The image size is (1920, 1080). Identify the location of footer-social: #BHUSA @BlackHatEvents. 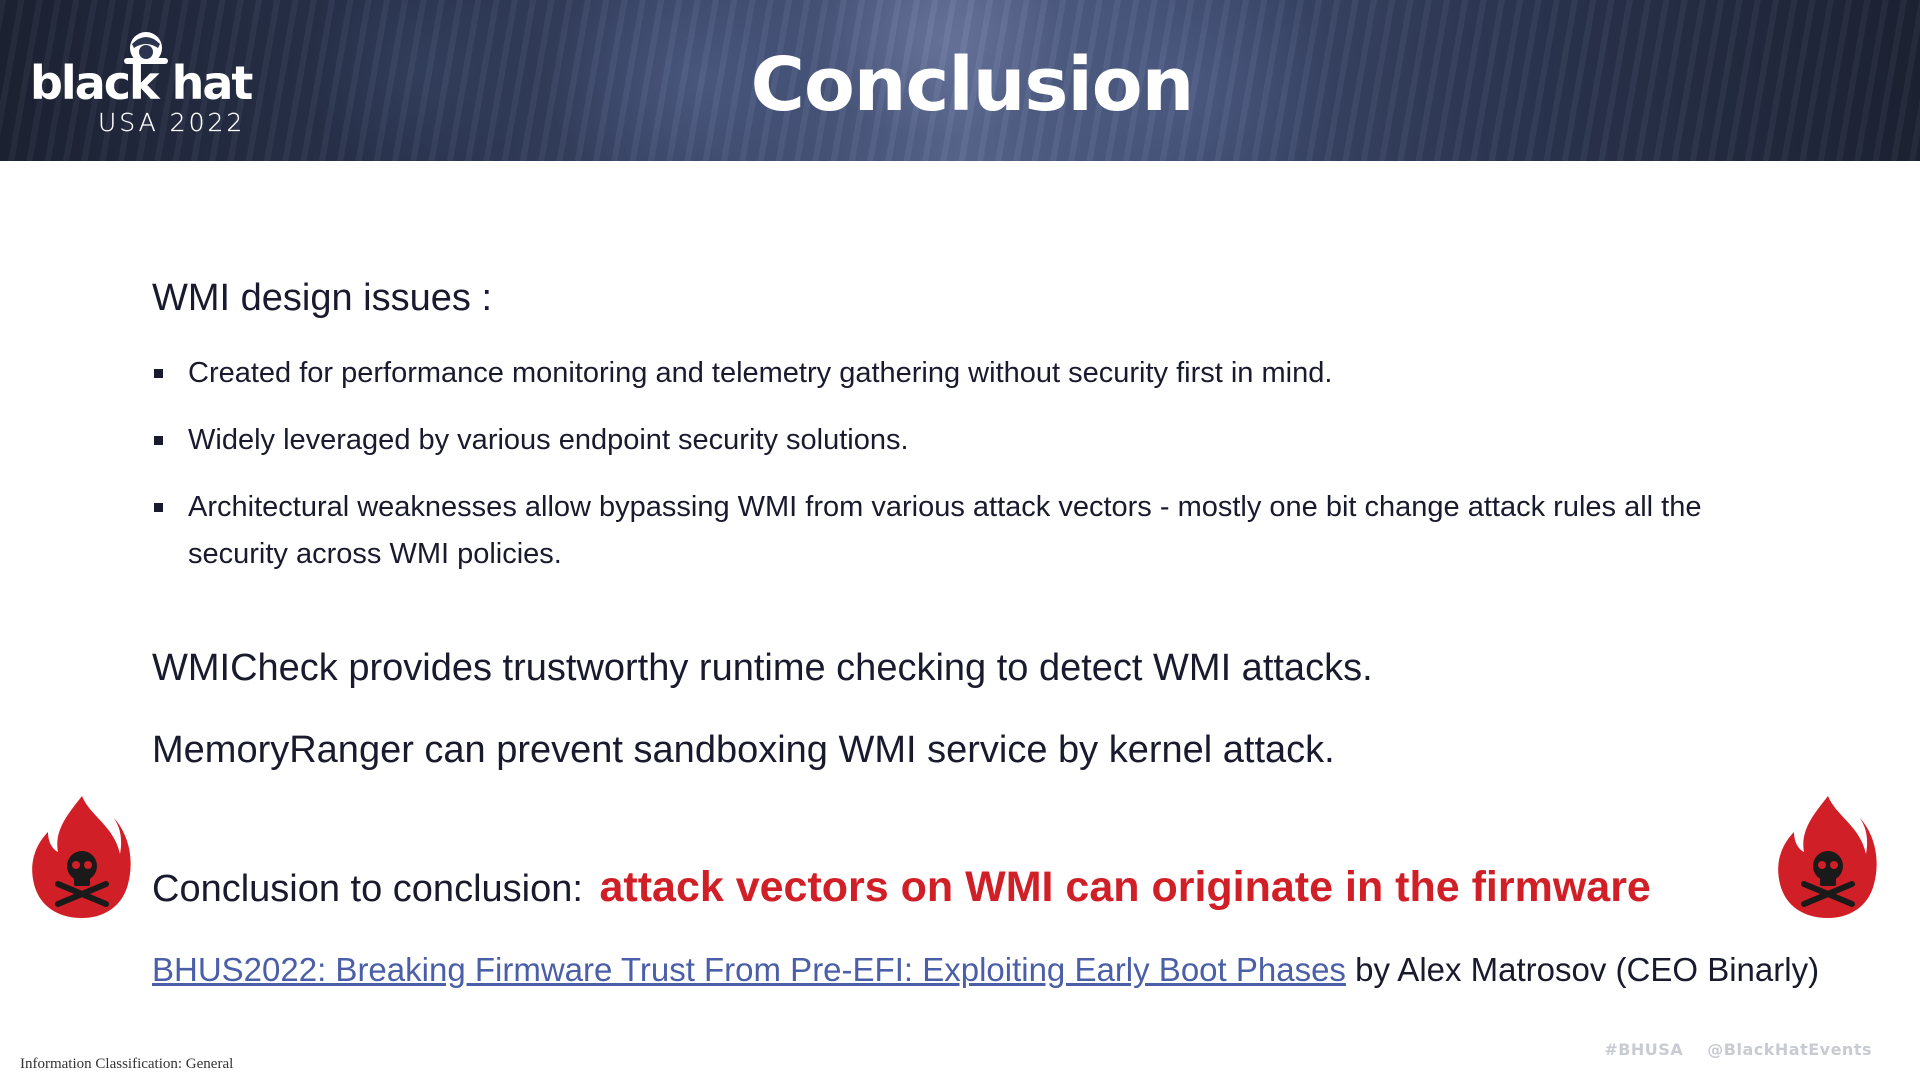
(1738, 1049).